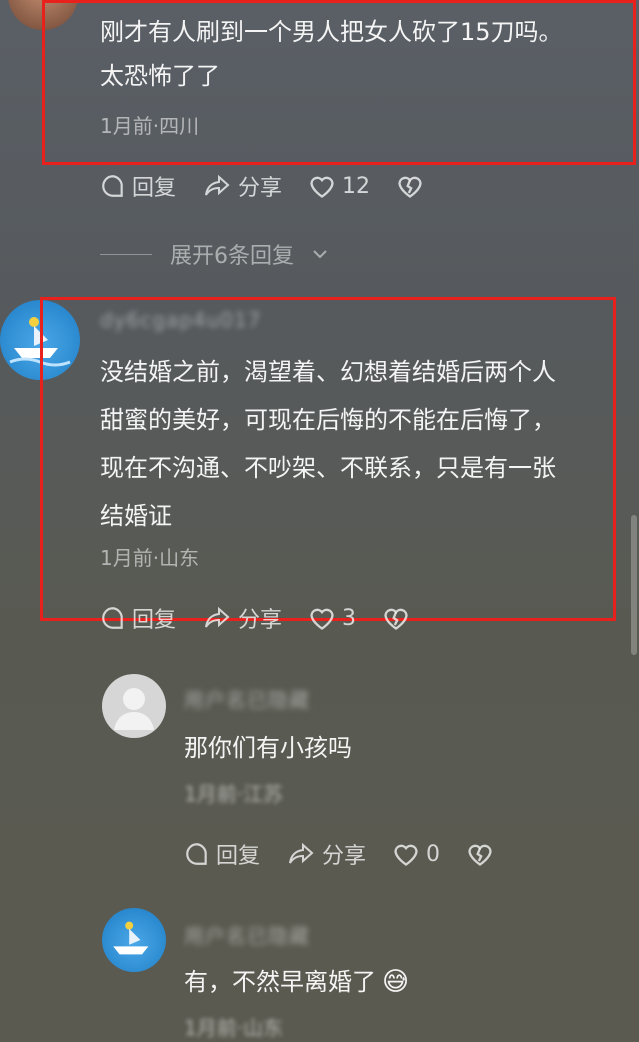  Describe the element at coordinates (433, 854) in the screenshot. I see `like-count: 0` at that location.